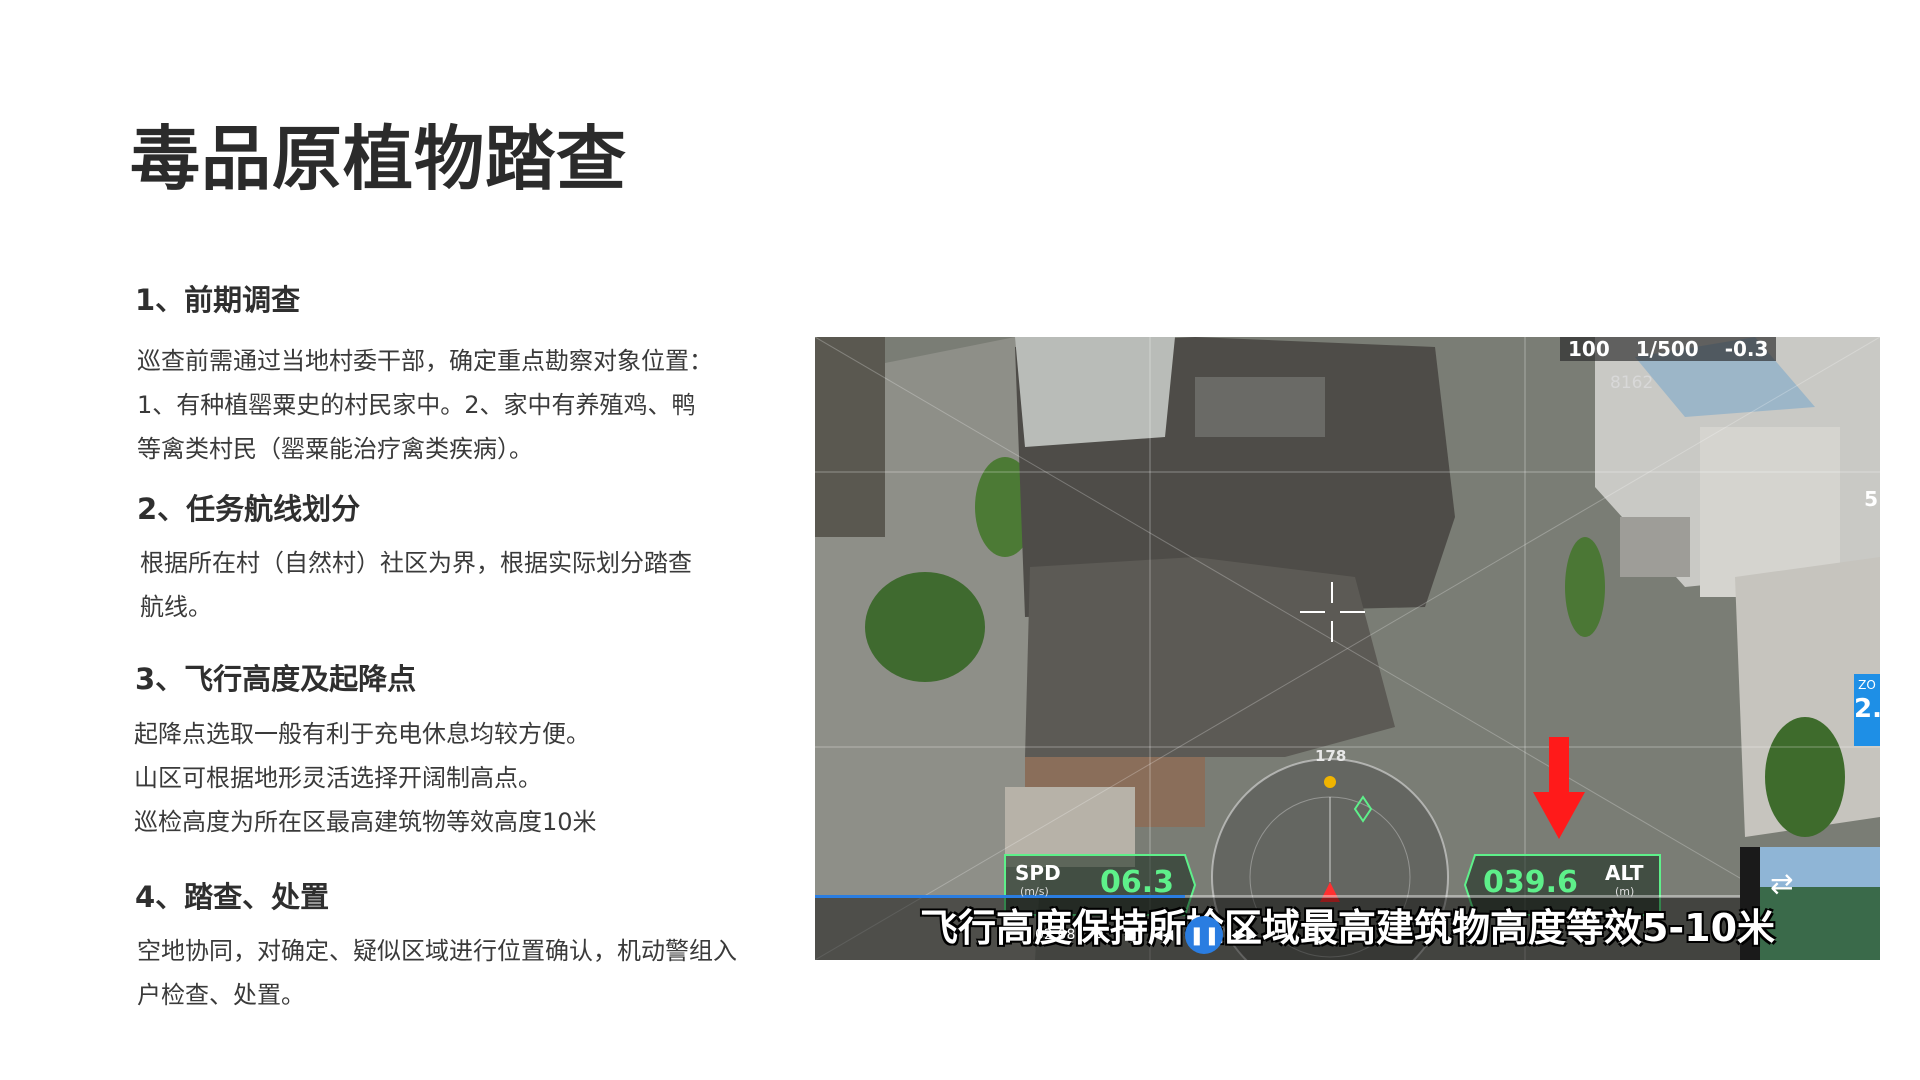  Describe the element at coordinates (335, 449) in the screenshot. I see `section-line: 等禽类村民（罂粟能治疗禽类疾病）。` at that location.